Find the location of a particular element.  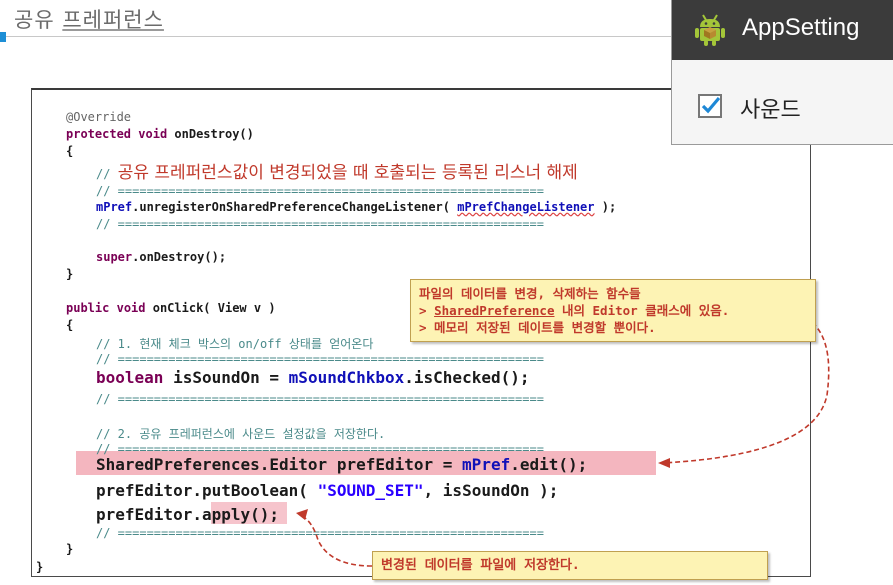

note-apply: 변경된 데이터를 파일에 저장한다. is located at coordinates (570, 565).